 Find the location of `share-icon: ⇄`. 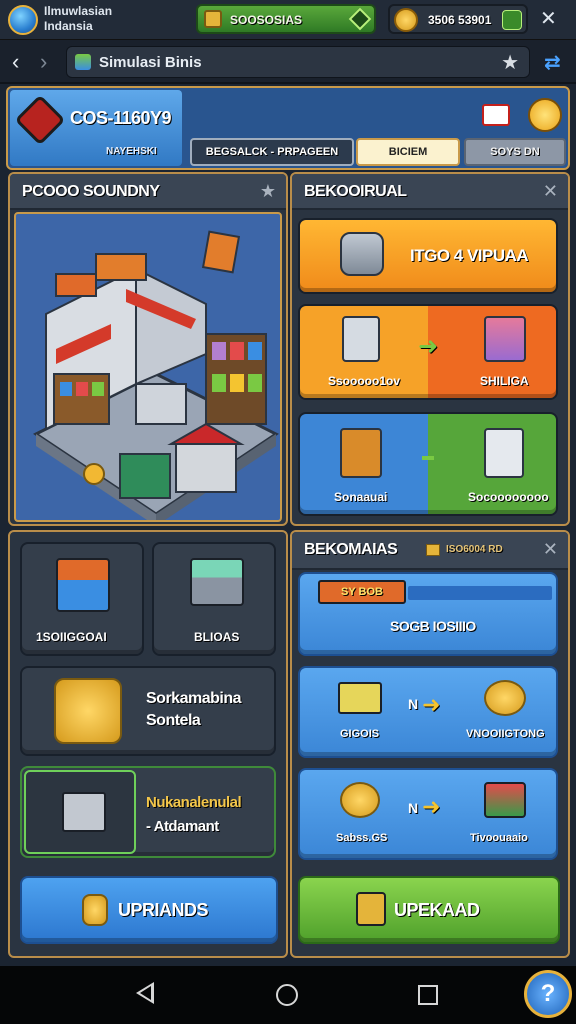

share-icon: ⇄ is located at coordinates (552, 62).